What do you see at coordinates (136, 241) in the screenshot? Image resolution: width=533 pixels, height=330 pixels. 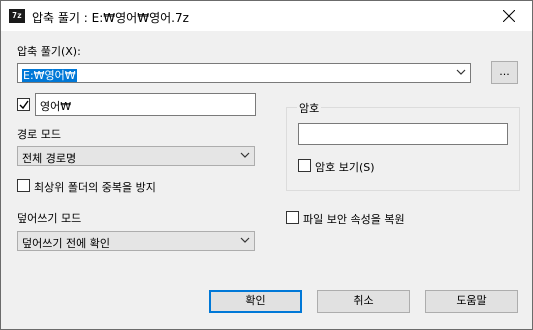 I see `overwrite-mode-select: 덮어쓰기 전에 확인` at bounding box center [136, 241].